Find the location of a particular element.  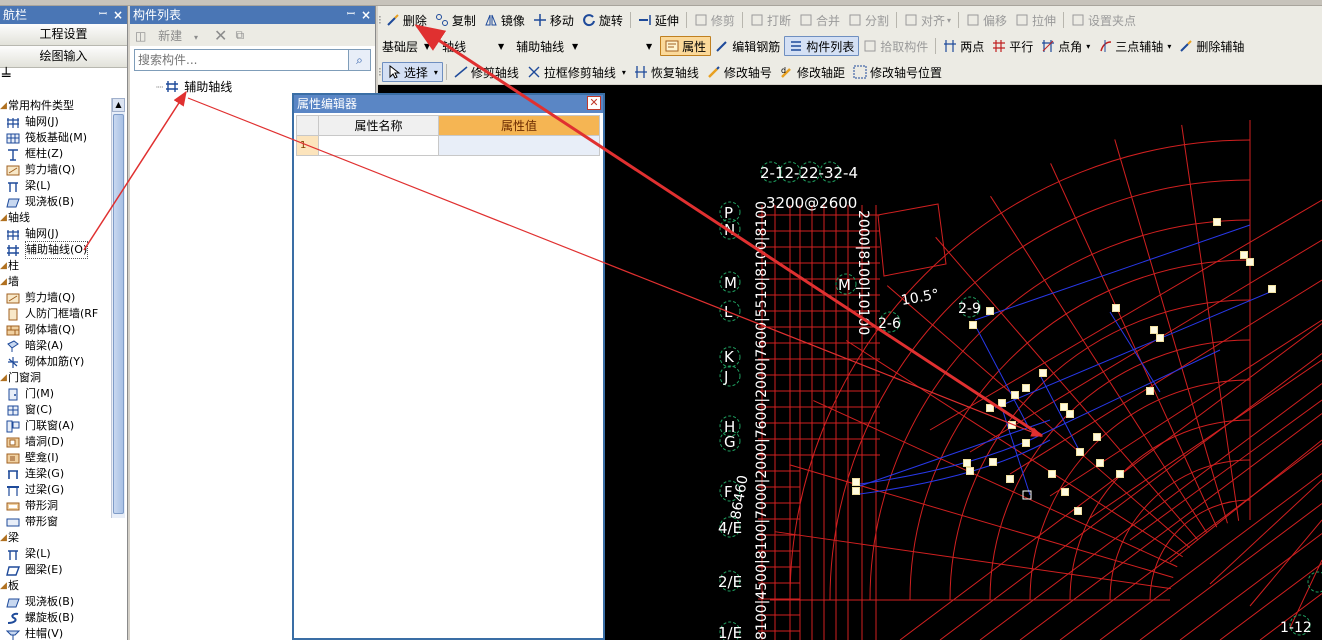

tree-group: ◢ 梁 is located at coordinates (55, 538).